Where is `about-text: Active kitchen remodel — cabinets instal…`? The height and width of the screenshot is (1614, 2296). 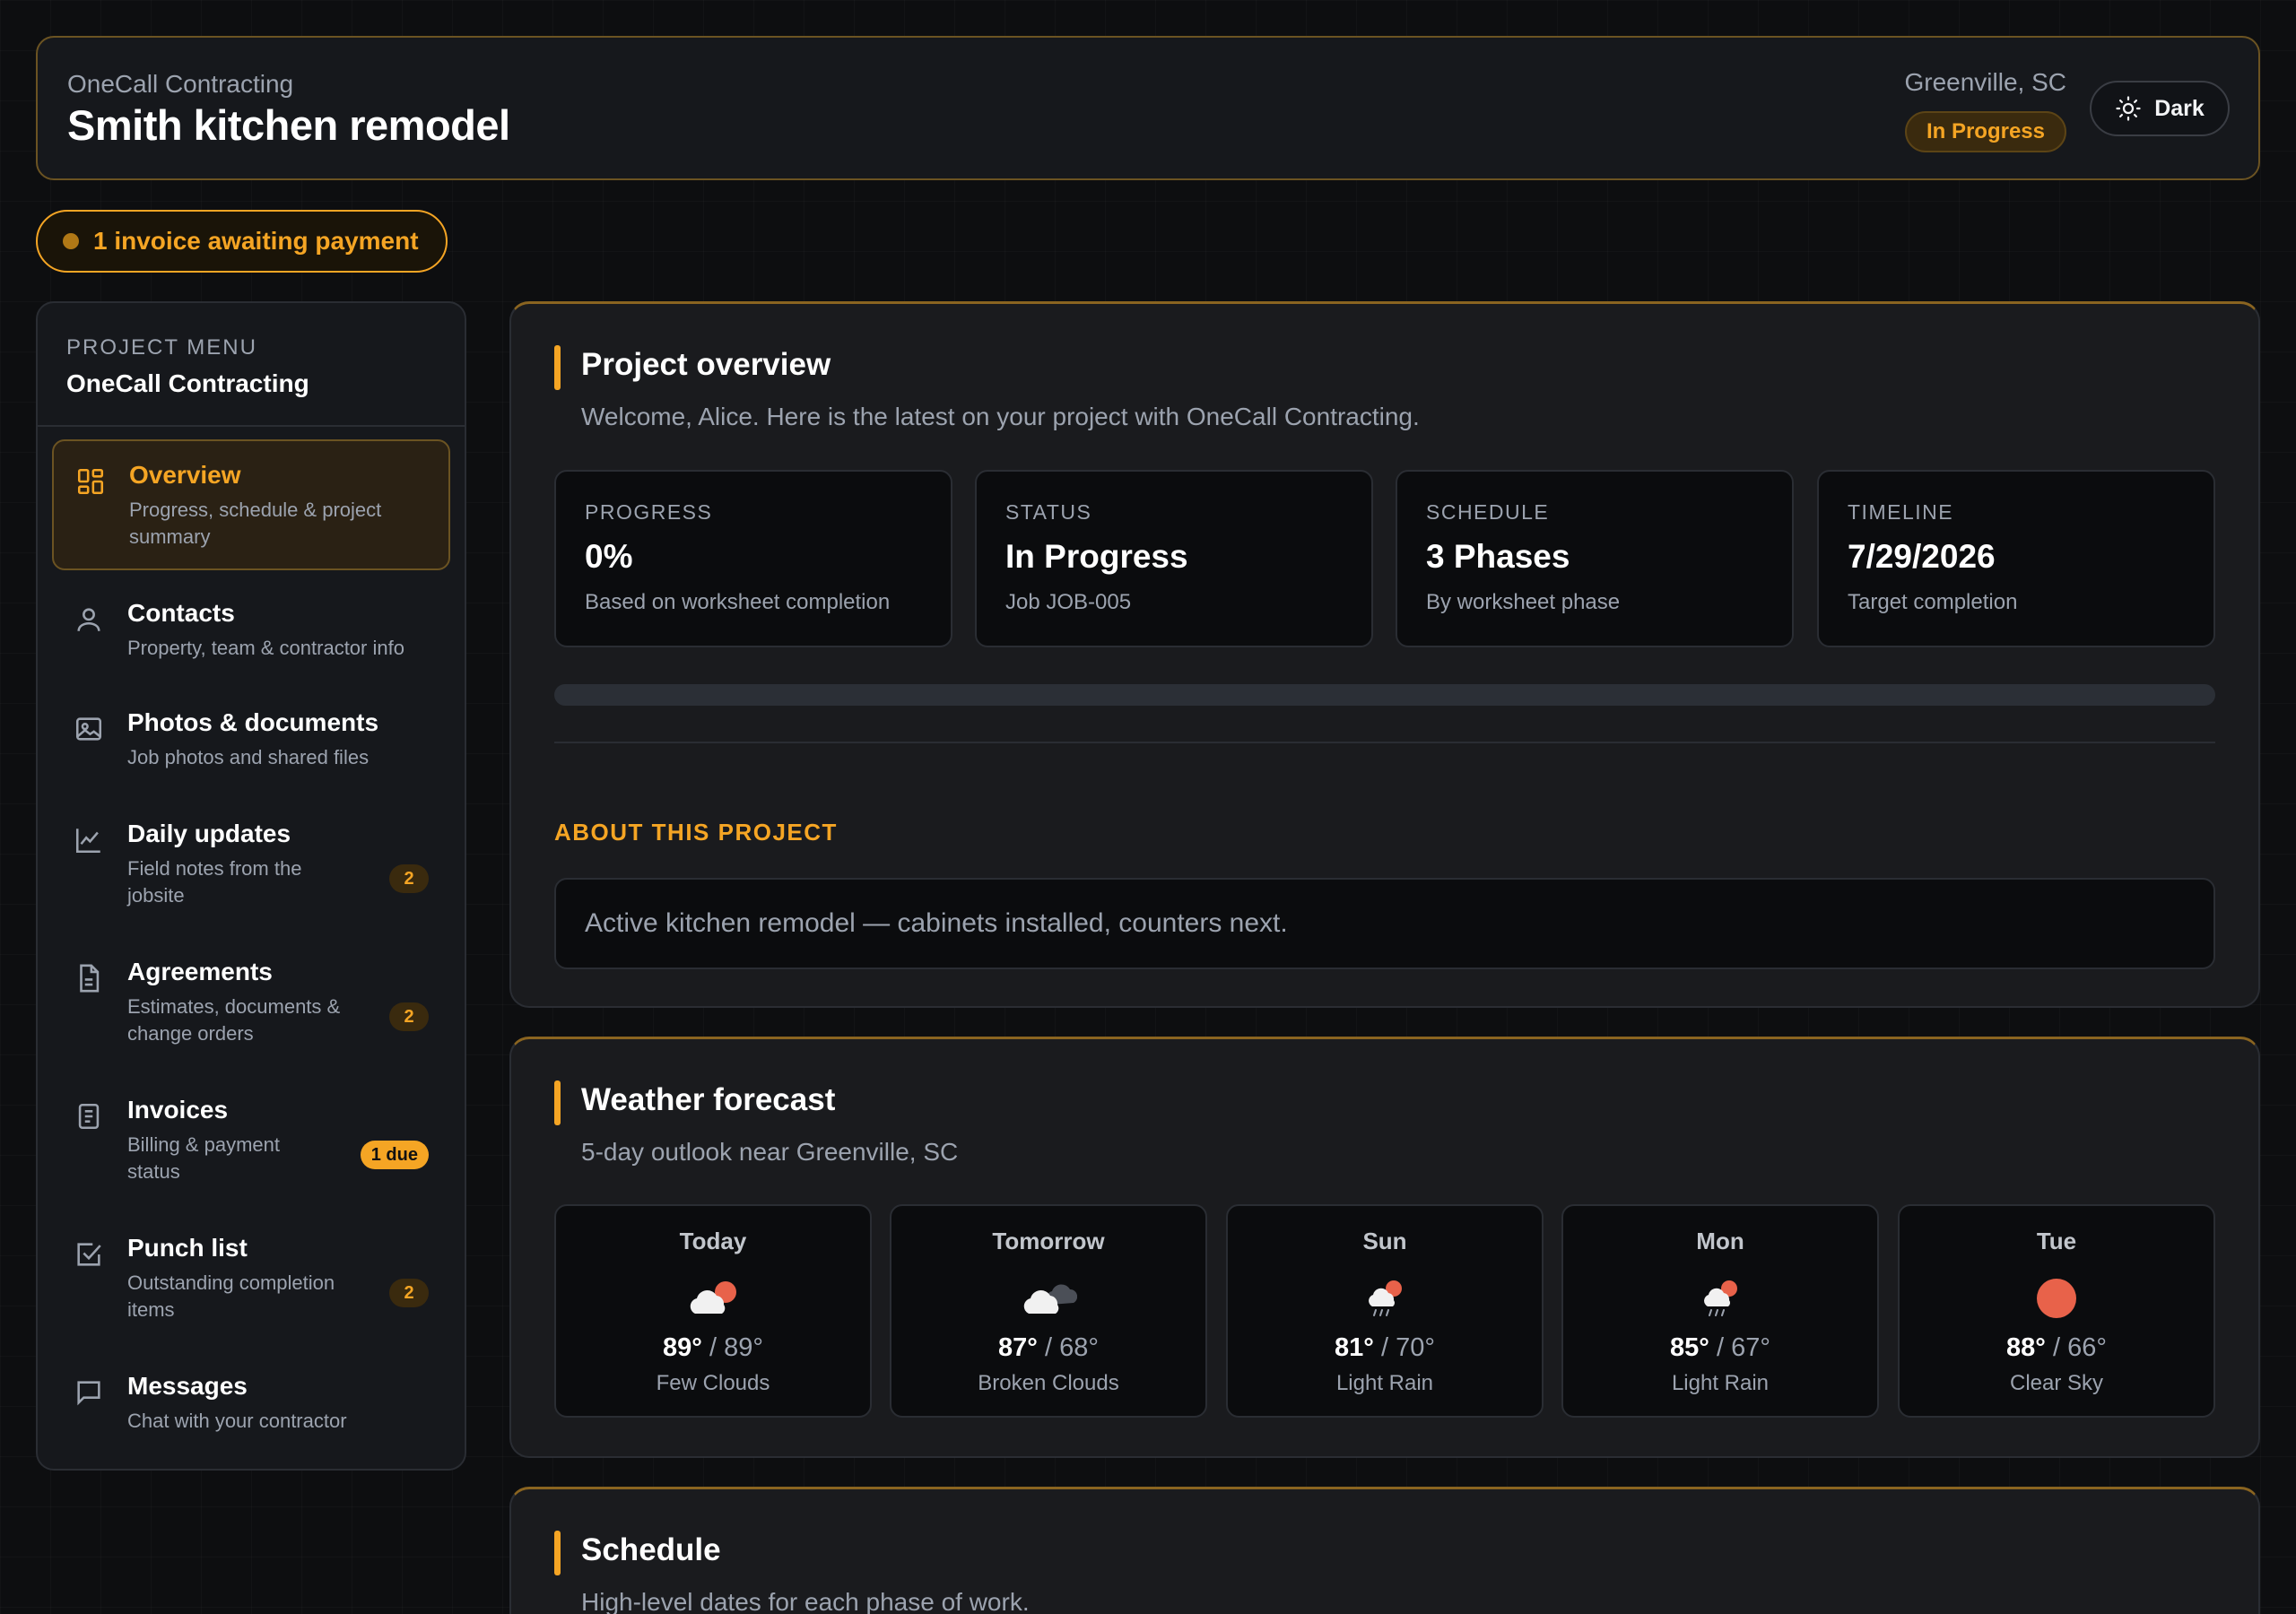 about-text: Active kitchen remodel — cabinets instal… is located at coordinates (1384, 923).